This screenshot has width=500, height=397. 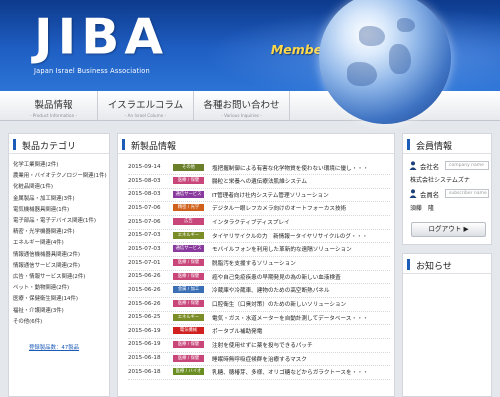 I want to click on news-title-link: デジタル一眼レフカメラ向けのオートフォーカス技術, so click(x=279, y=208).